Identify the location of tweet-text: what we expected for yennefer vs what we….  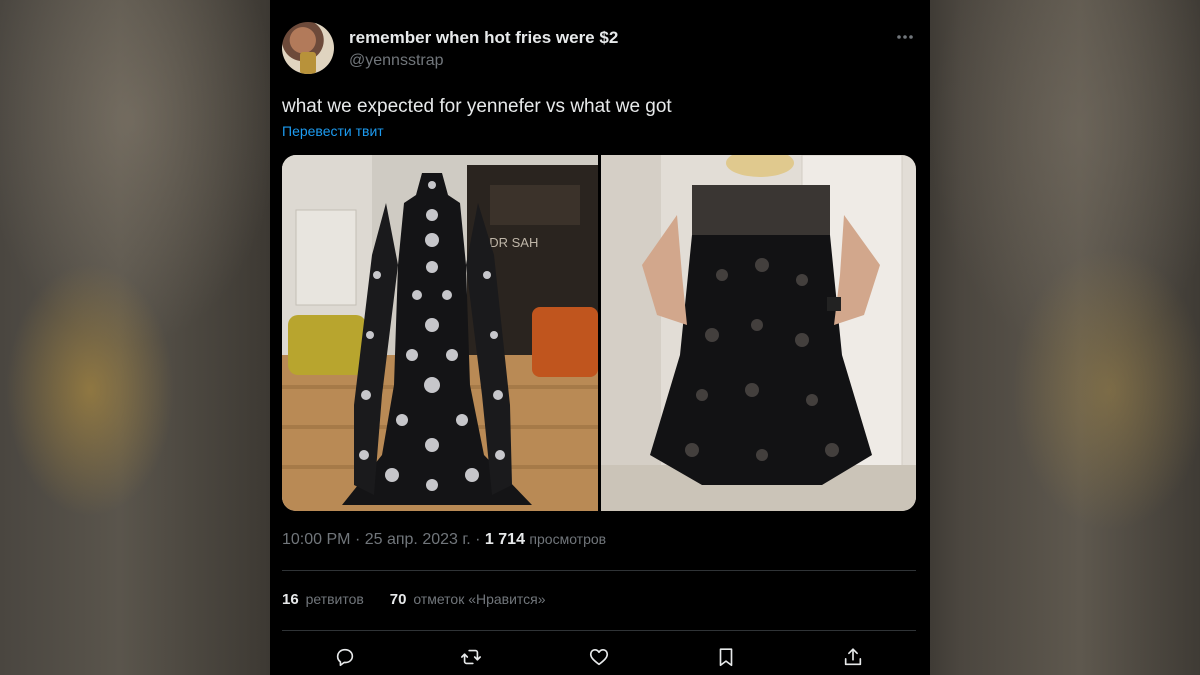
(477, 106).